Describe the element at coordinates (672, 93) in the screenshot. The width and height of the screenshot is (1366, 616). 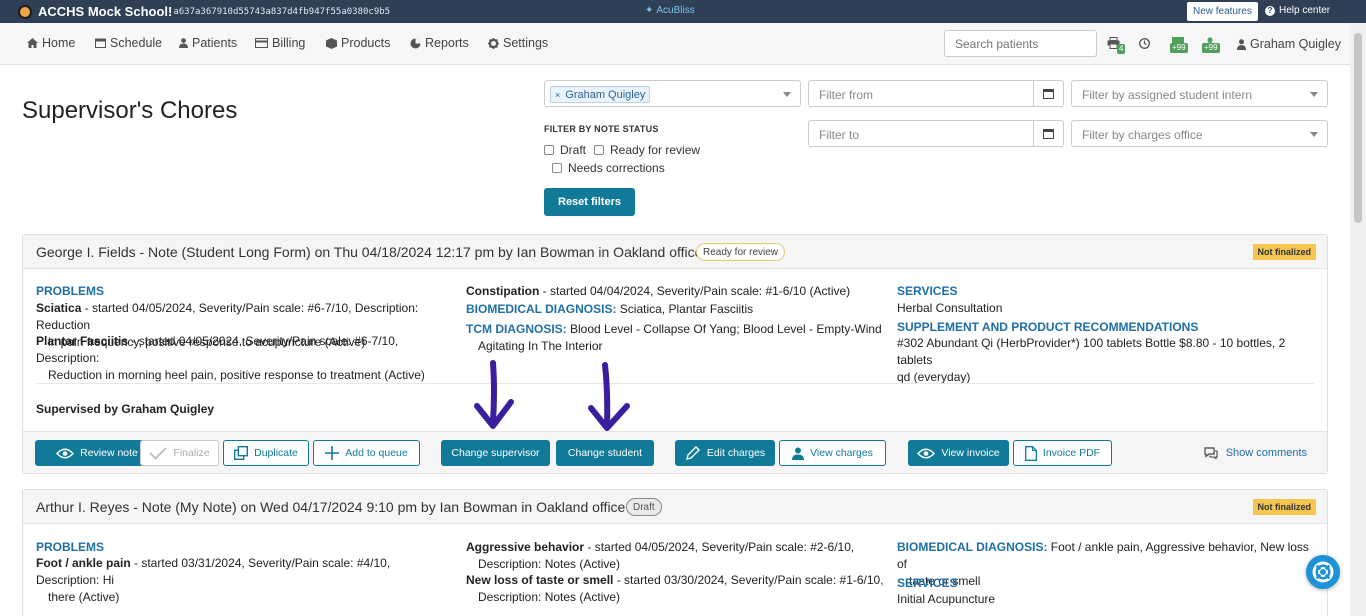
I see `supervisor-filter-select: × Graham Quigley` at that location.